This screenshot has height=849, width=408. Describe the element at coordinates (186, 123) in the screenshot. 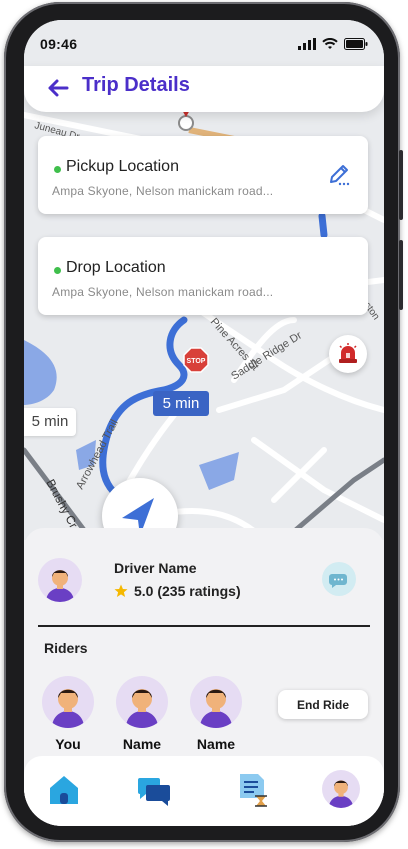

I see `pickup-marker` at that location.